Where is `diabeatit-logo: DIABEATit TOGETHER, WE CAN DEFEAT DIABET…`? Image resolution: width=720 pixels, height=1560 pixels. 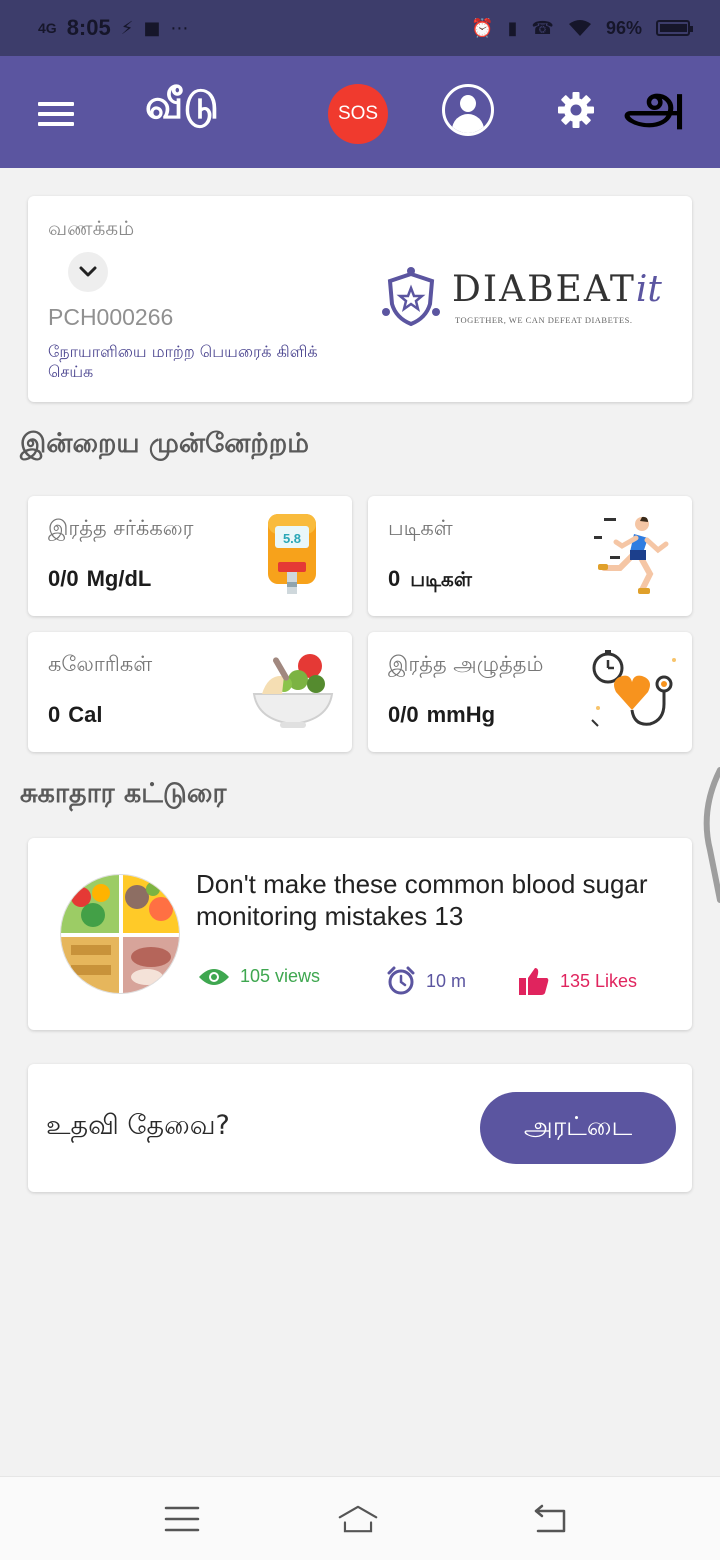 diabeatit-logo: DIABEATit TOGETHER, WE CAN DEFEAT DIABET… is located at coordinates (521, 298).